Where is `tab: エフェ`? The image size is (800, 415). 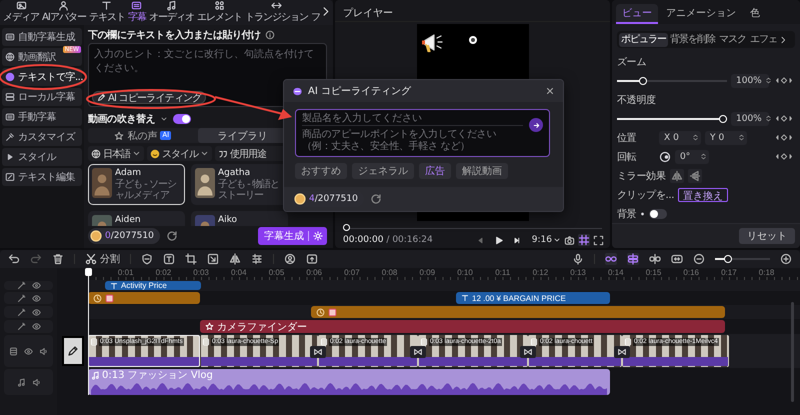 tab: エフェ is located at coordinates (763, 39).